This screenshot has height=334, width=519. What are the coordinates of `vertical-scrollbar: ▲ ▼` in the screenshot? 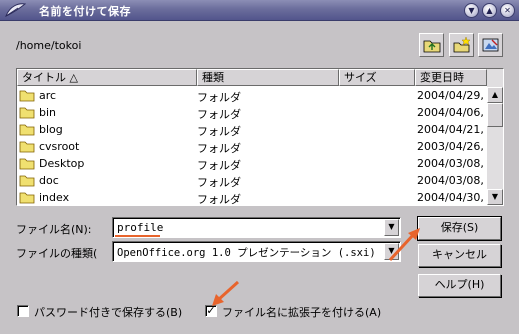 It's located at (495, 137).